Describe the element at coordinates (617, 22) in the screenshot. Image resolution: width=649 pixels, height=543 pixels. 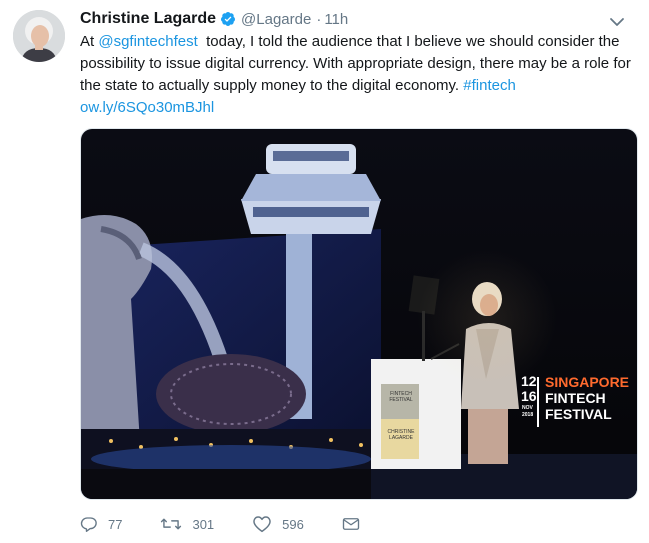
I see `chevron-down-icon` at that location.